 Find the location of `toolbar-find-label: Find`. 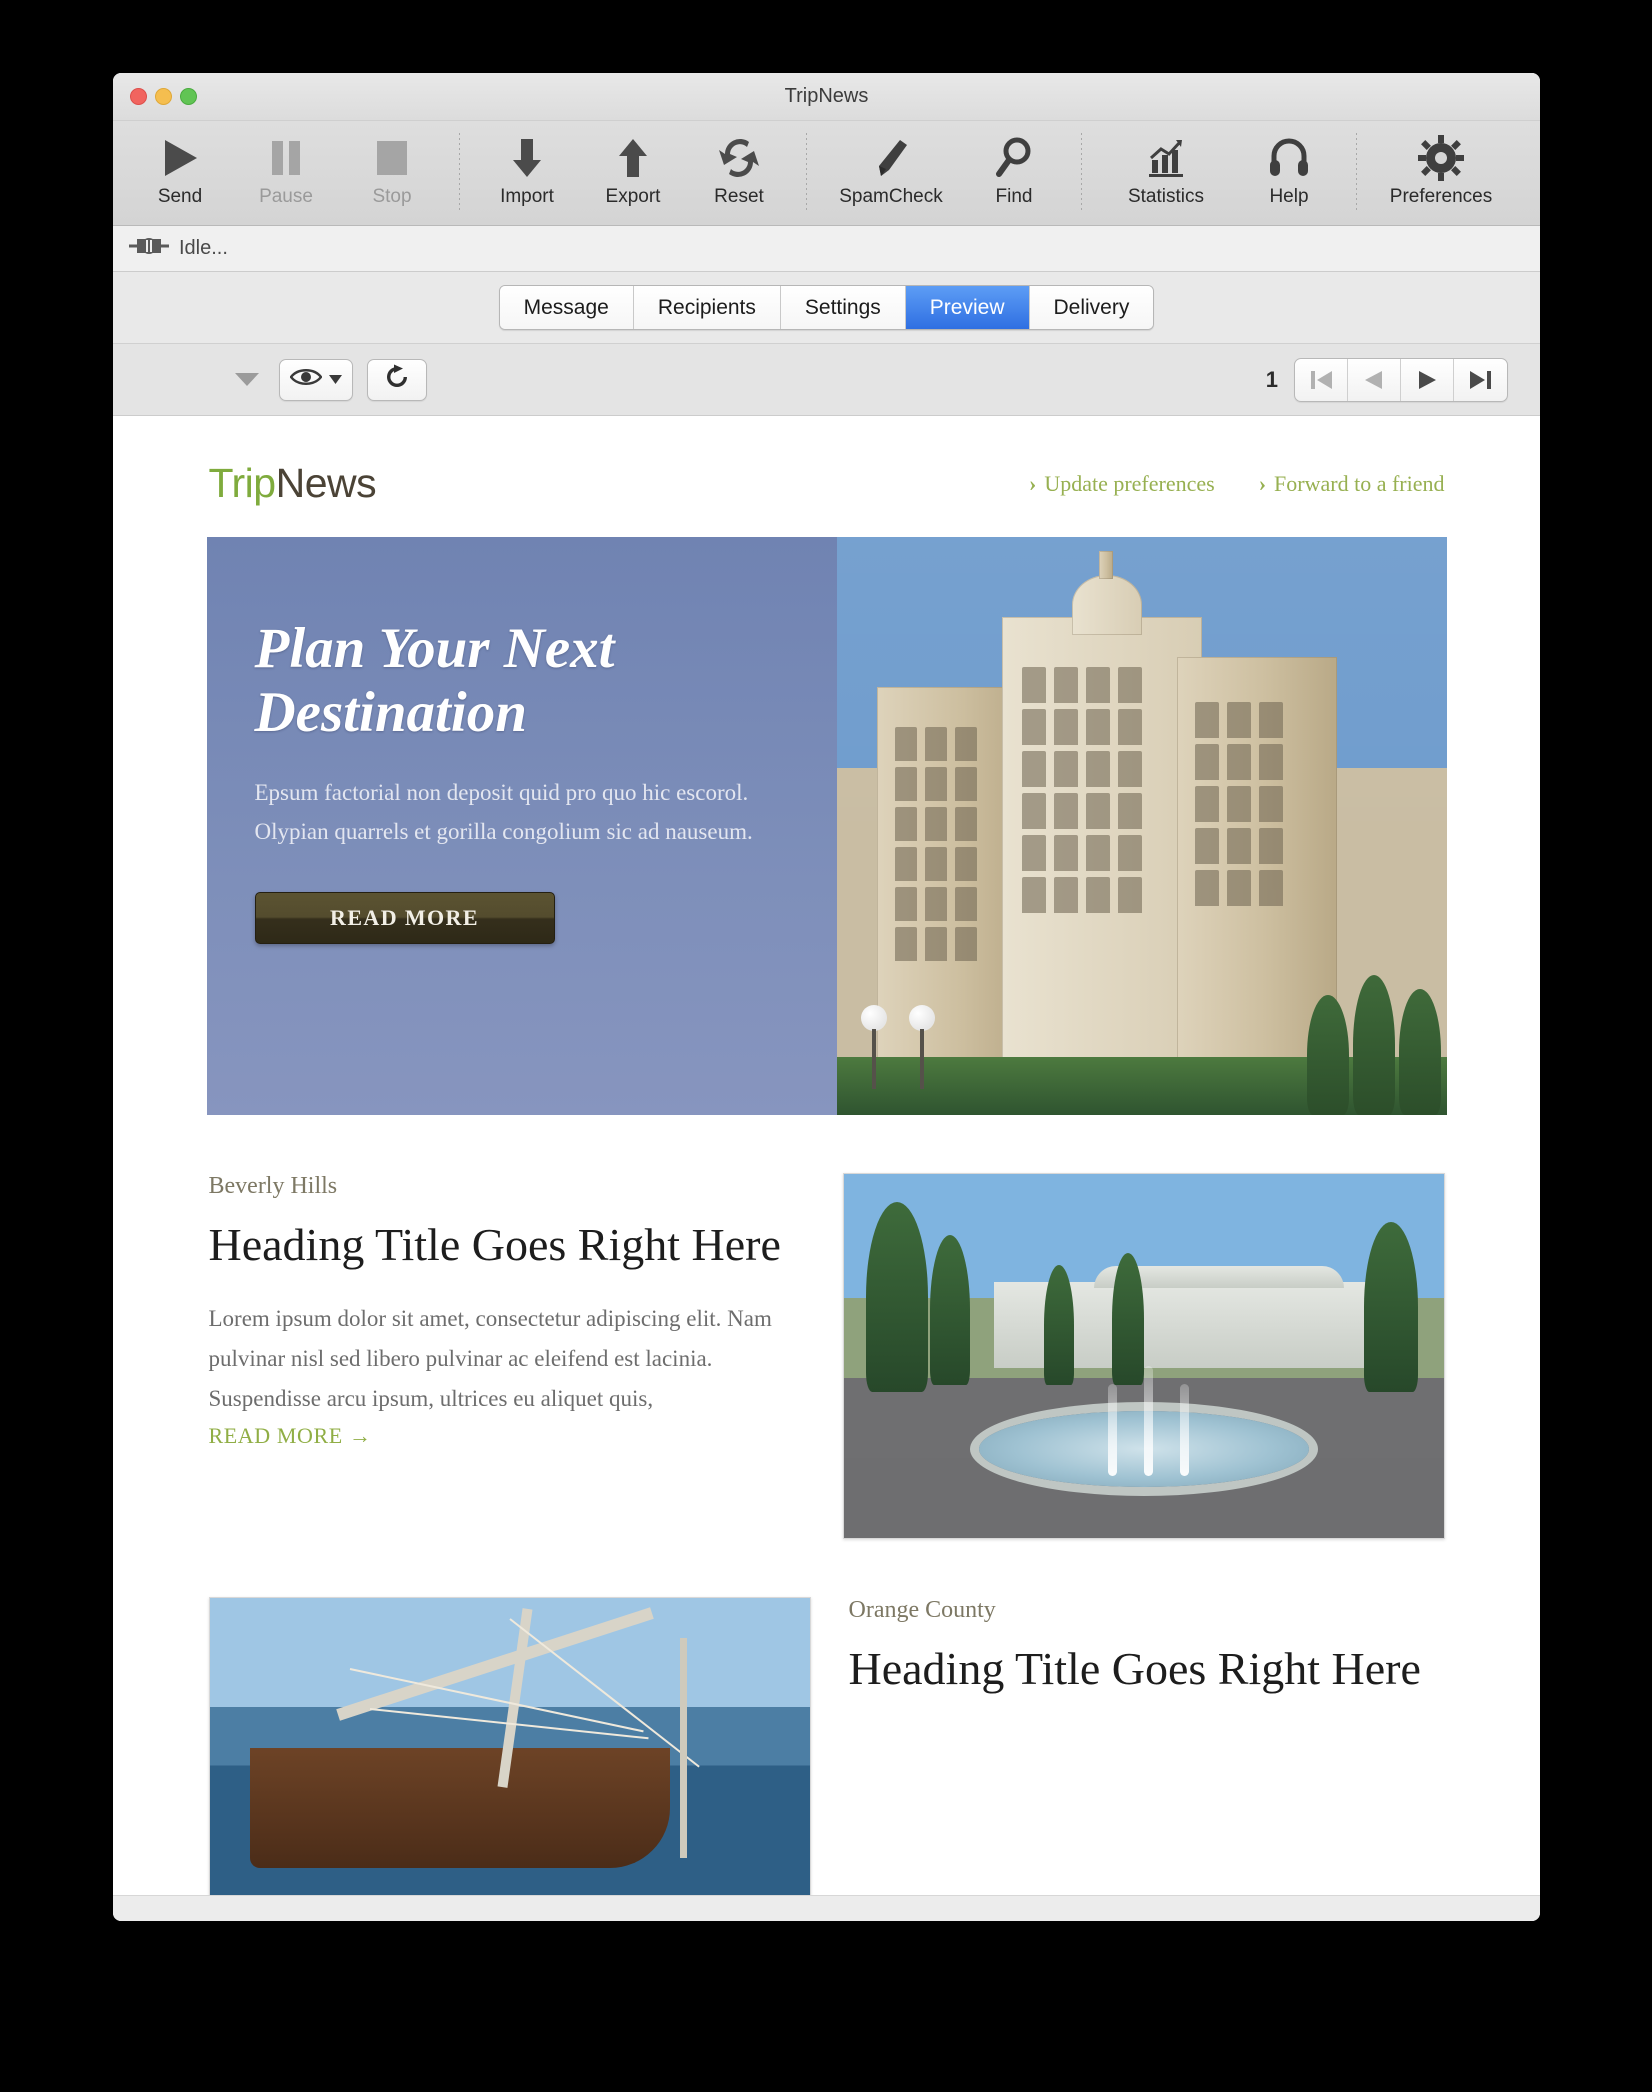

toolbar-find-label: Find is located at coordinates (1014, 196).